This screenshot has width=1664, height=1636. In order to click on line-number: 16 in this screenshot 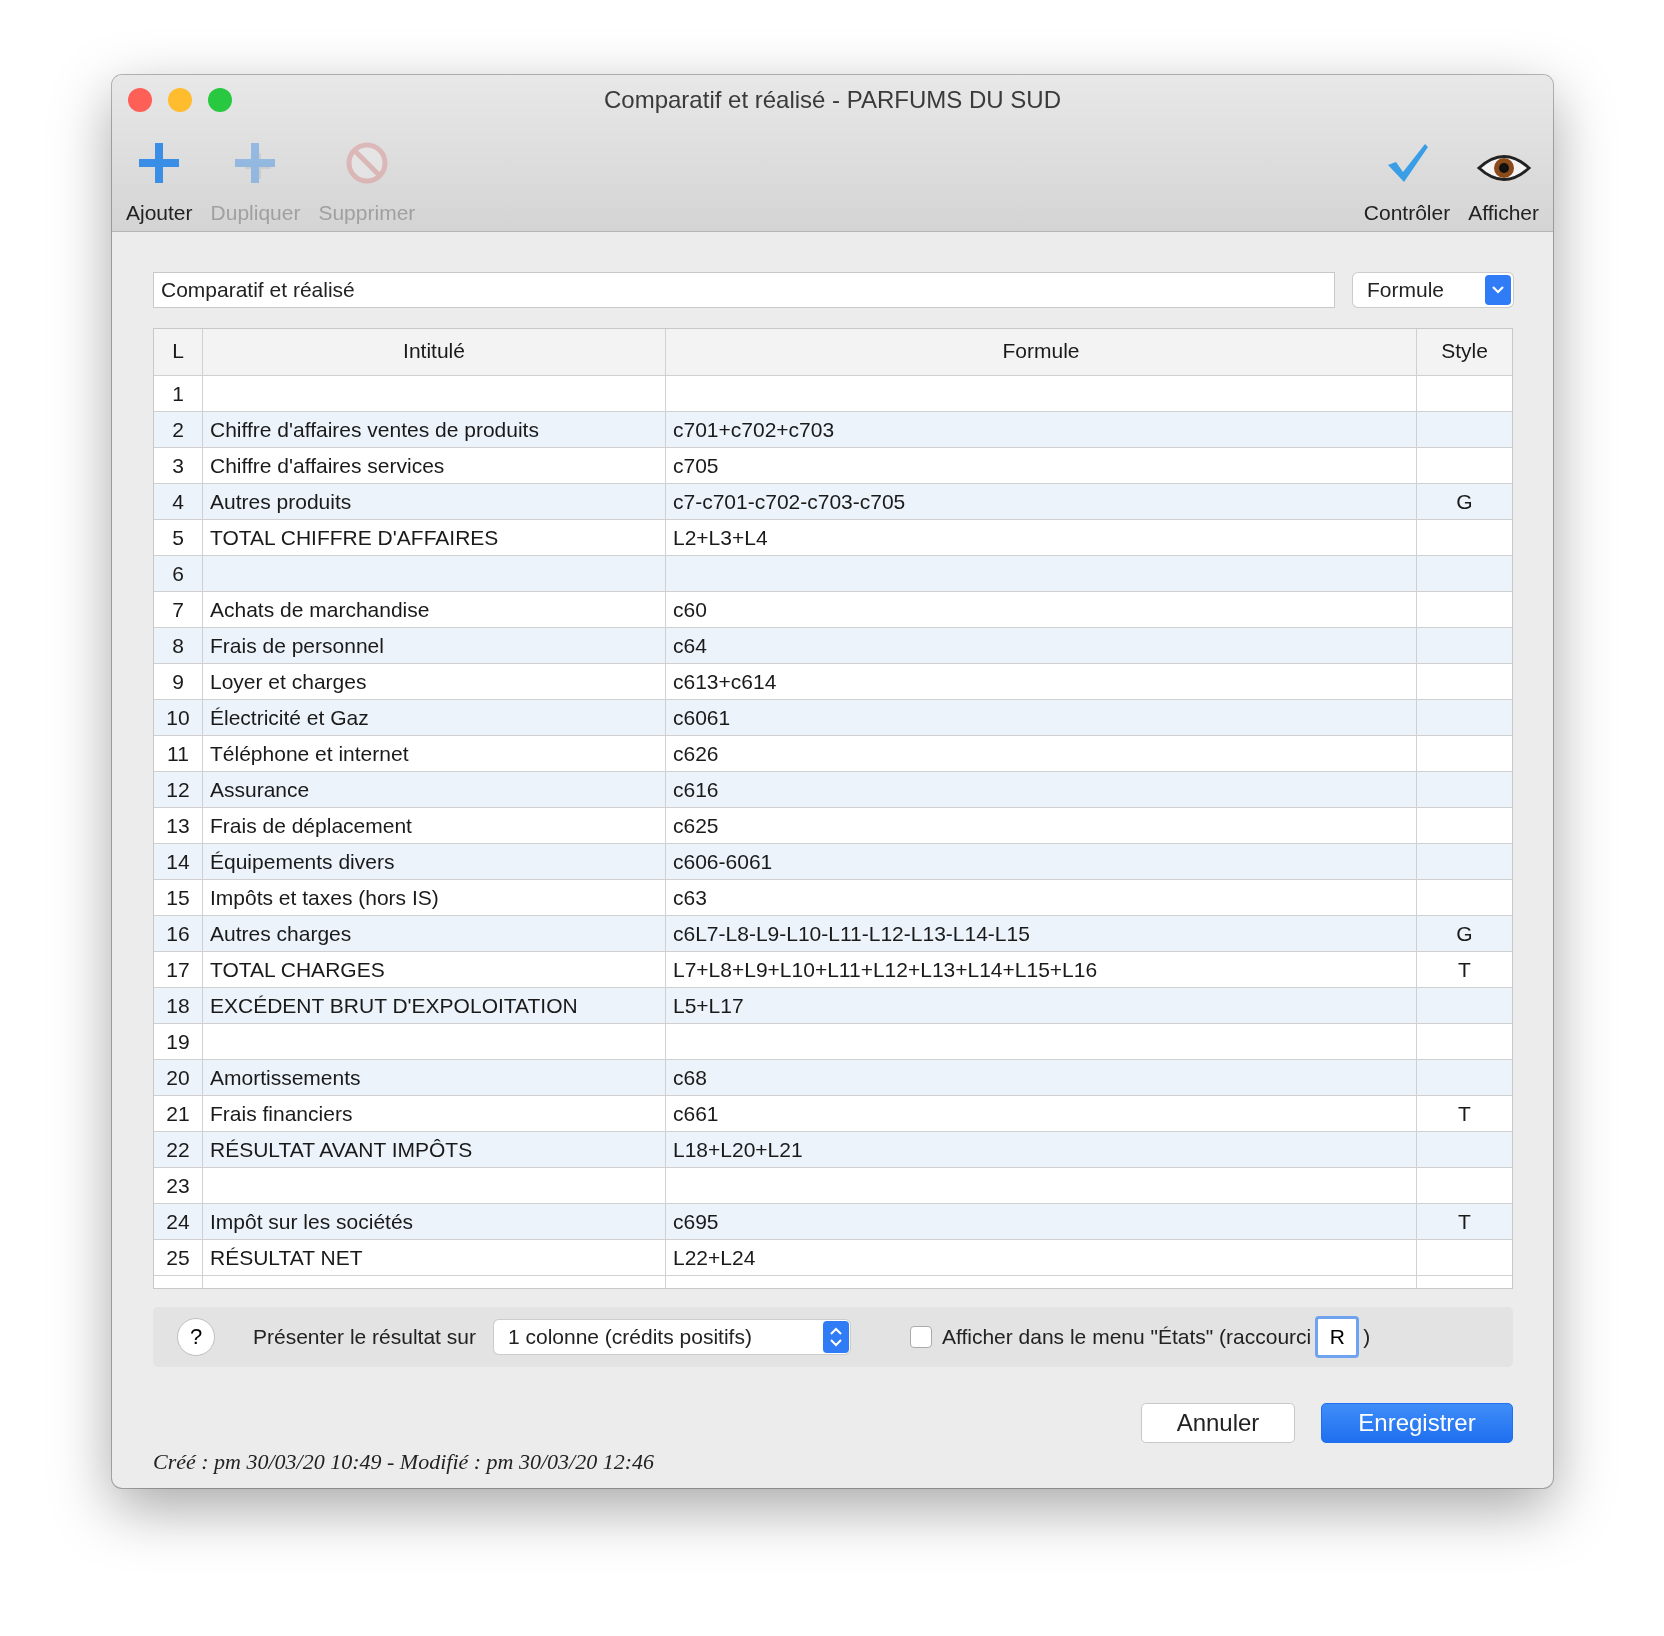, I will do `click(178, 933)`.